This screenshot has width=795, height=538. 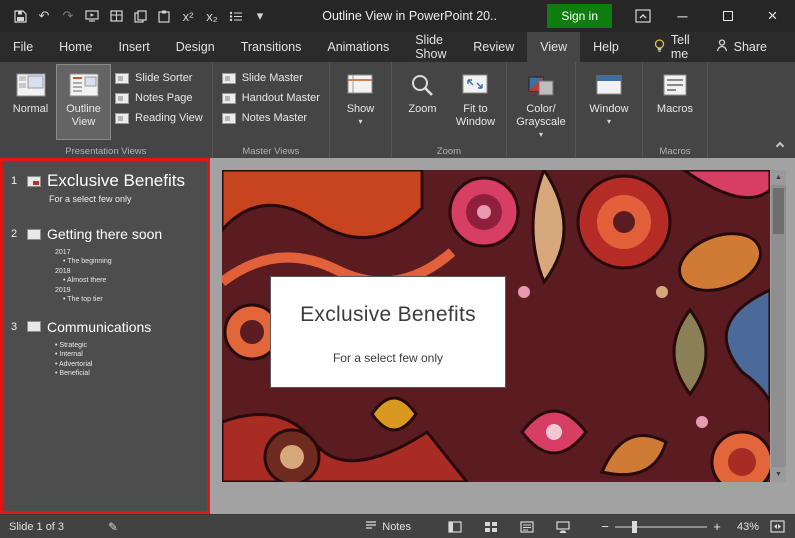 What do you see at coordinates (135, 299) in the screenshot?
I see `outline-bullet: The top tier` at bounding box center [135, 299].